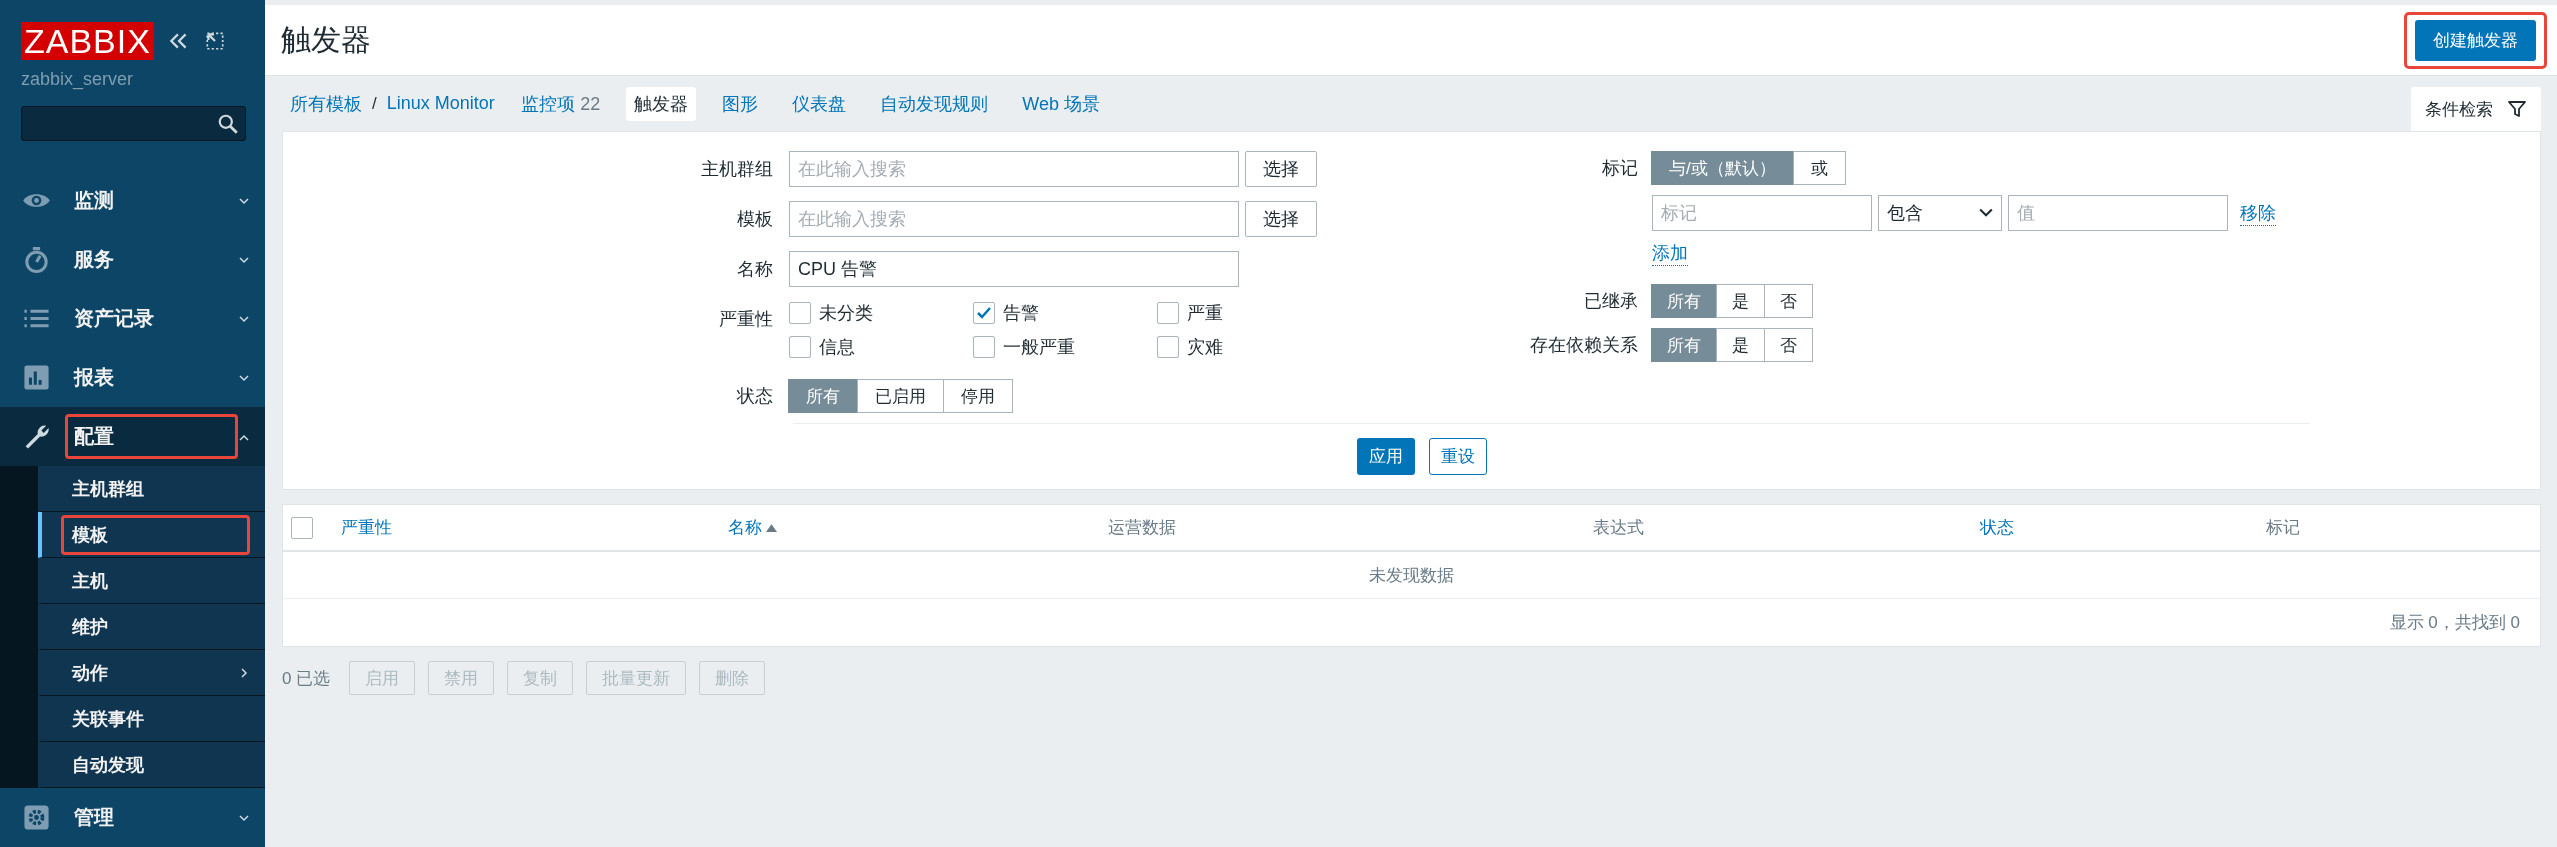  I want to click on search-field, so click(133, 124).